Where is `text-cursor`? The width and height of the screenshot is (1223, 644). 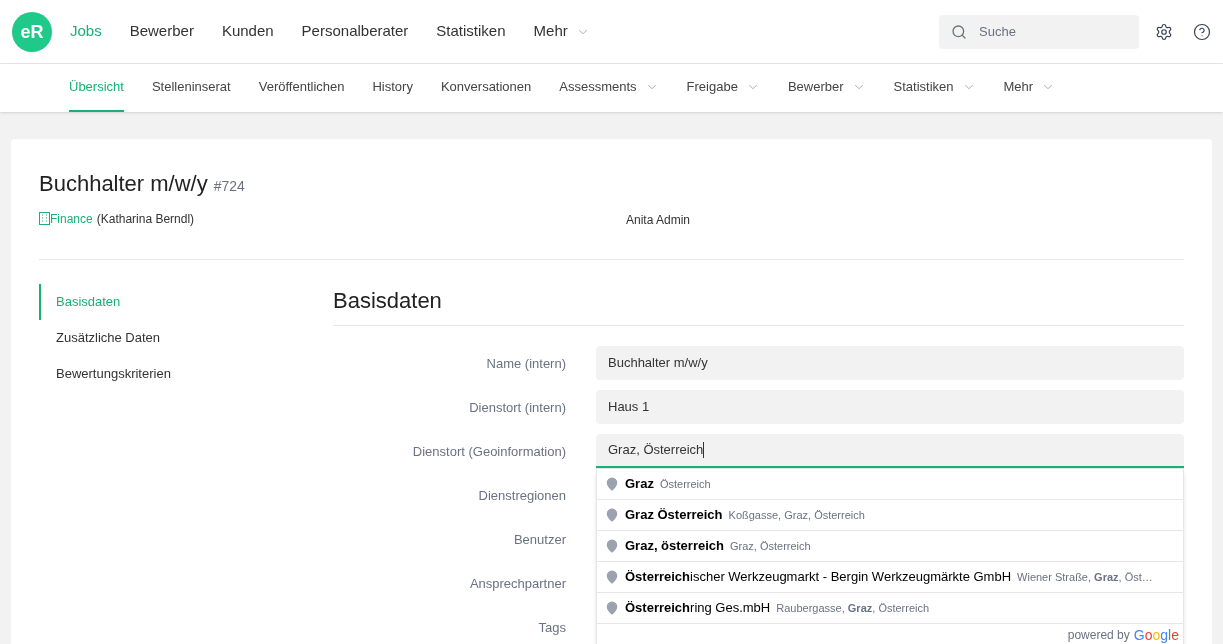 text-cursor is located at coordinates (704, 450).